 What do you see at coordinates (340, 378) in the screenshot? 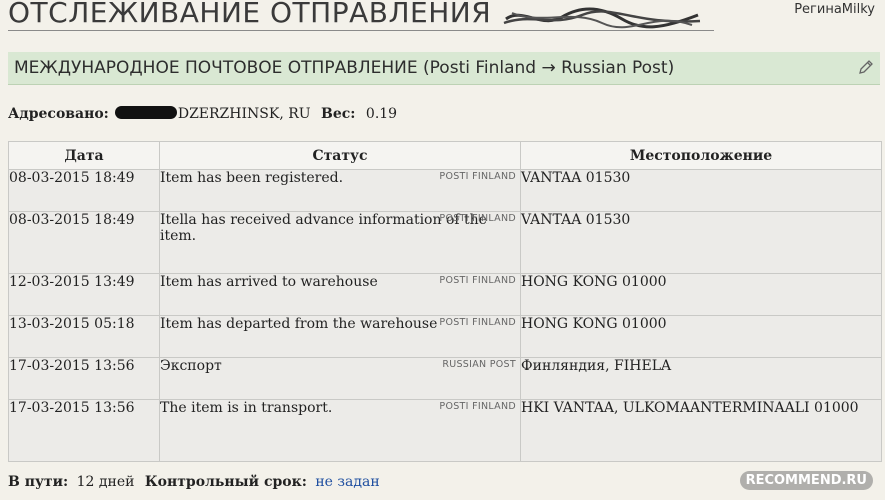
I see `row-status: RUSSIAN POST Экспорт` at bounding box center [340, 378].